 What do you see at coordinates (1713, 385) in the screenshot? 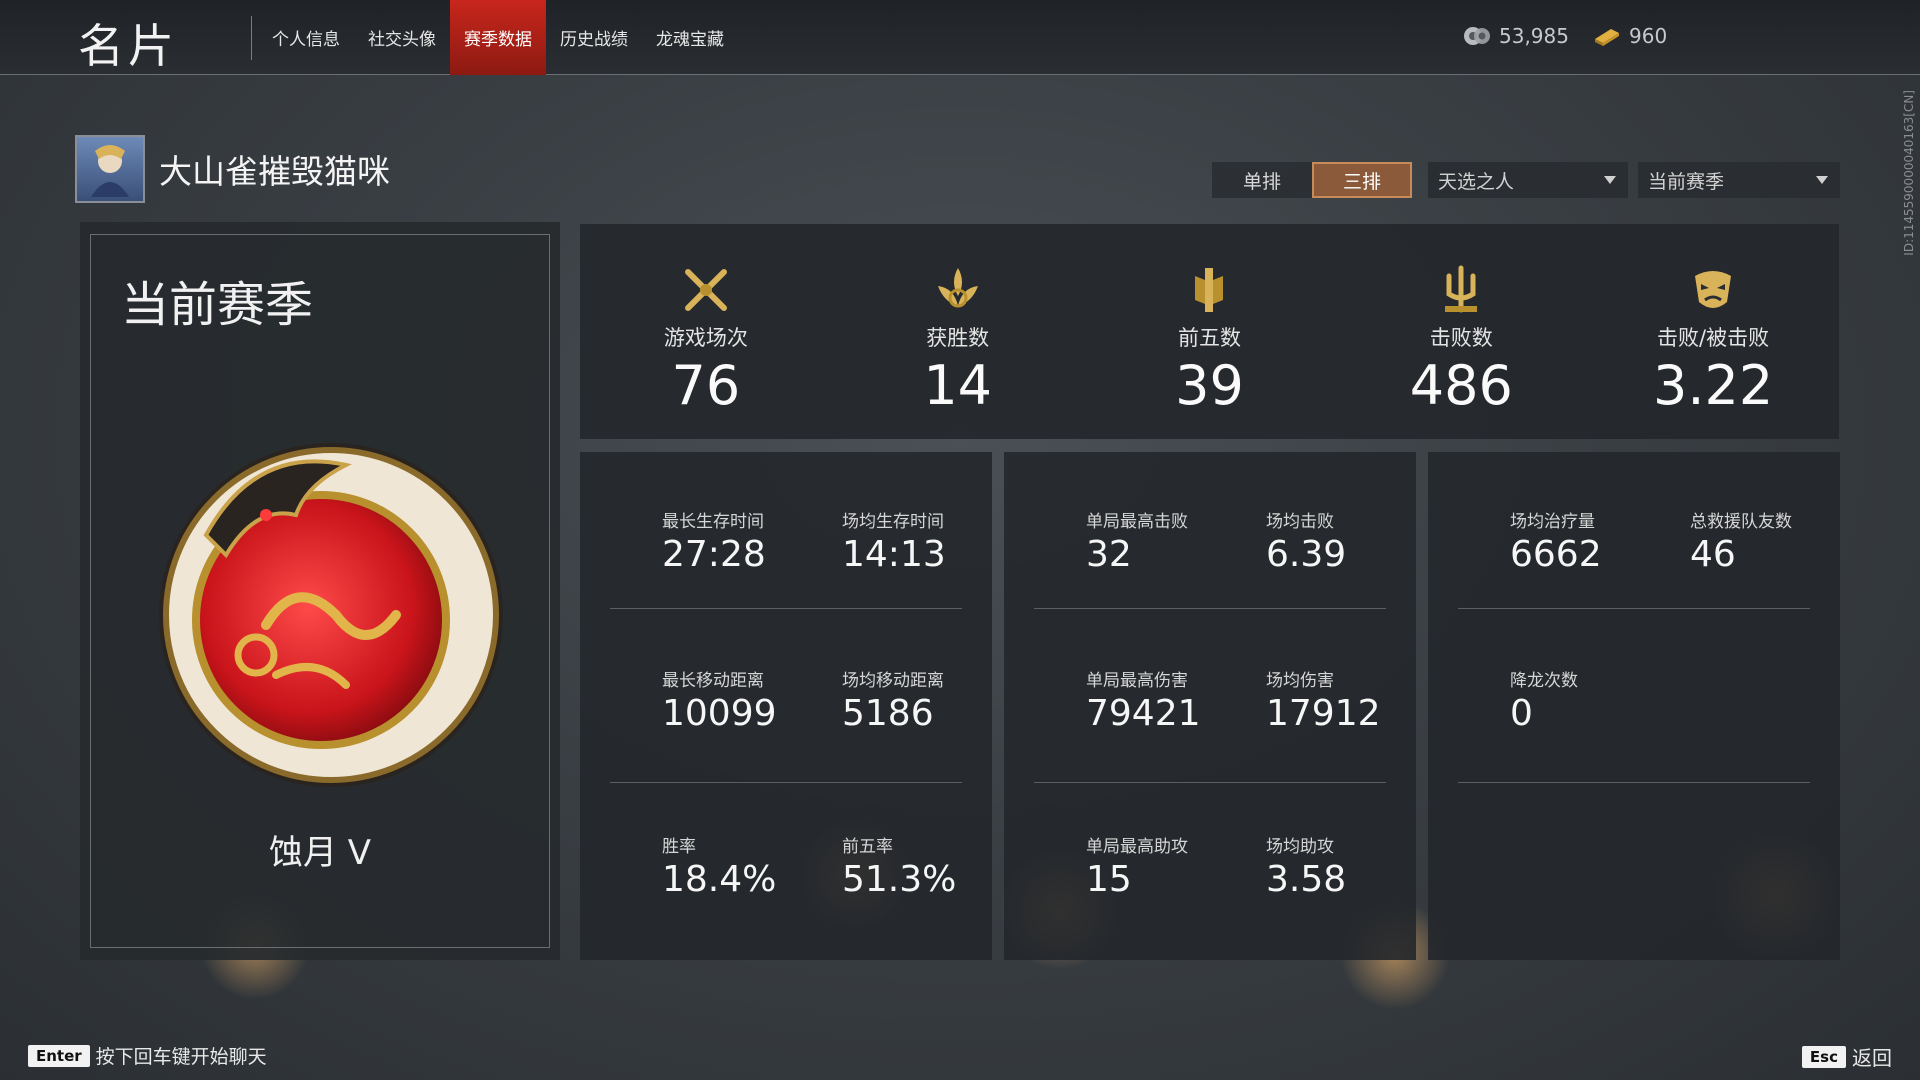
I see `stat-value: 3.22` at bounding box center [1713, 385].